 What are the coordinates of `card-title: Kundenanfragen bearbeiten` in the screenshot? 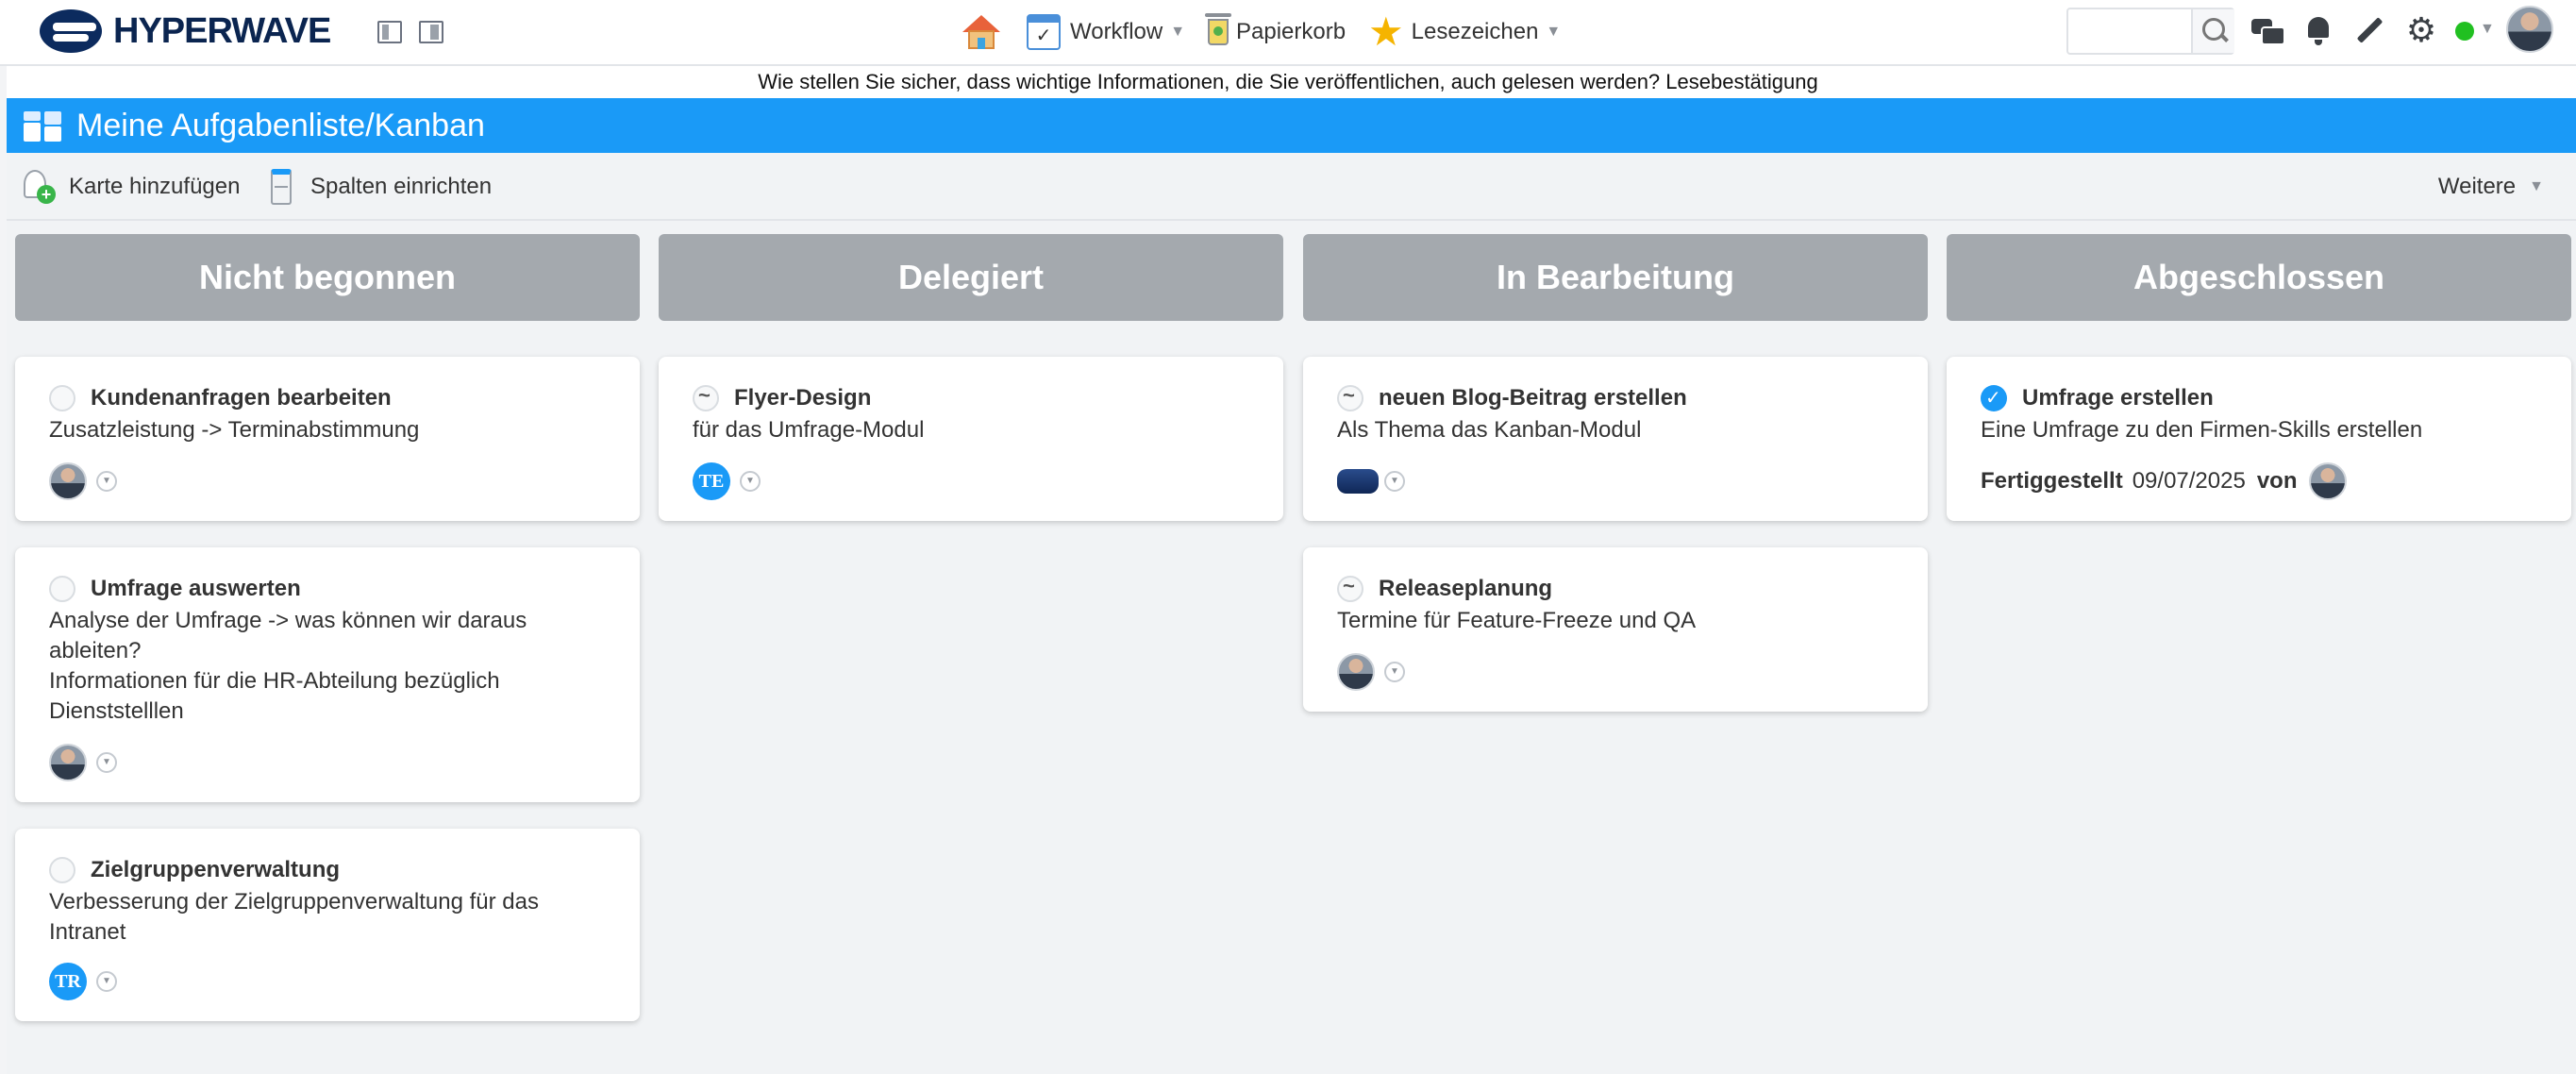 It's located at (241, 398).